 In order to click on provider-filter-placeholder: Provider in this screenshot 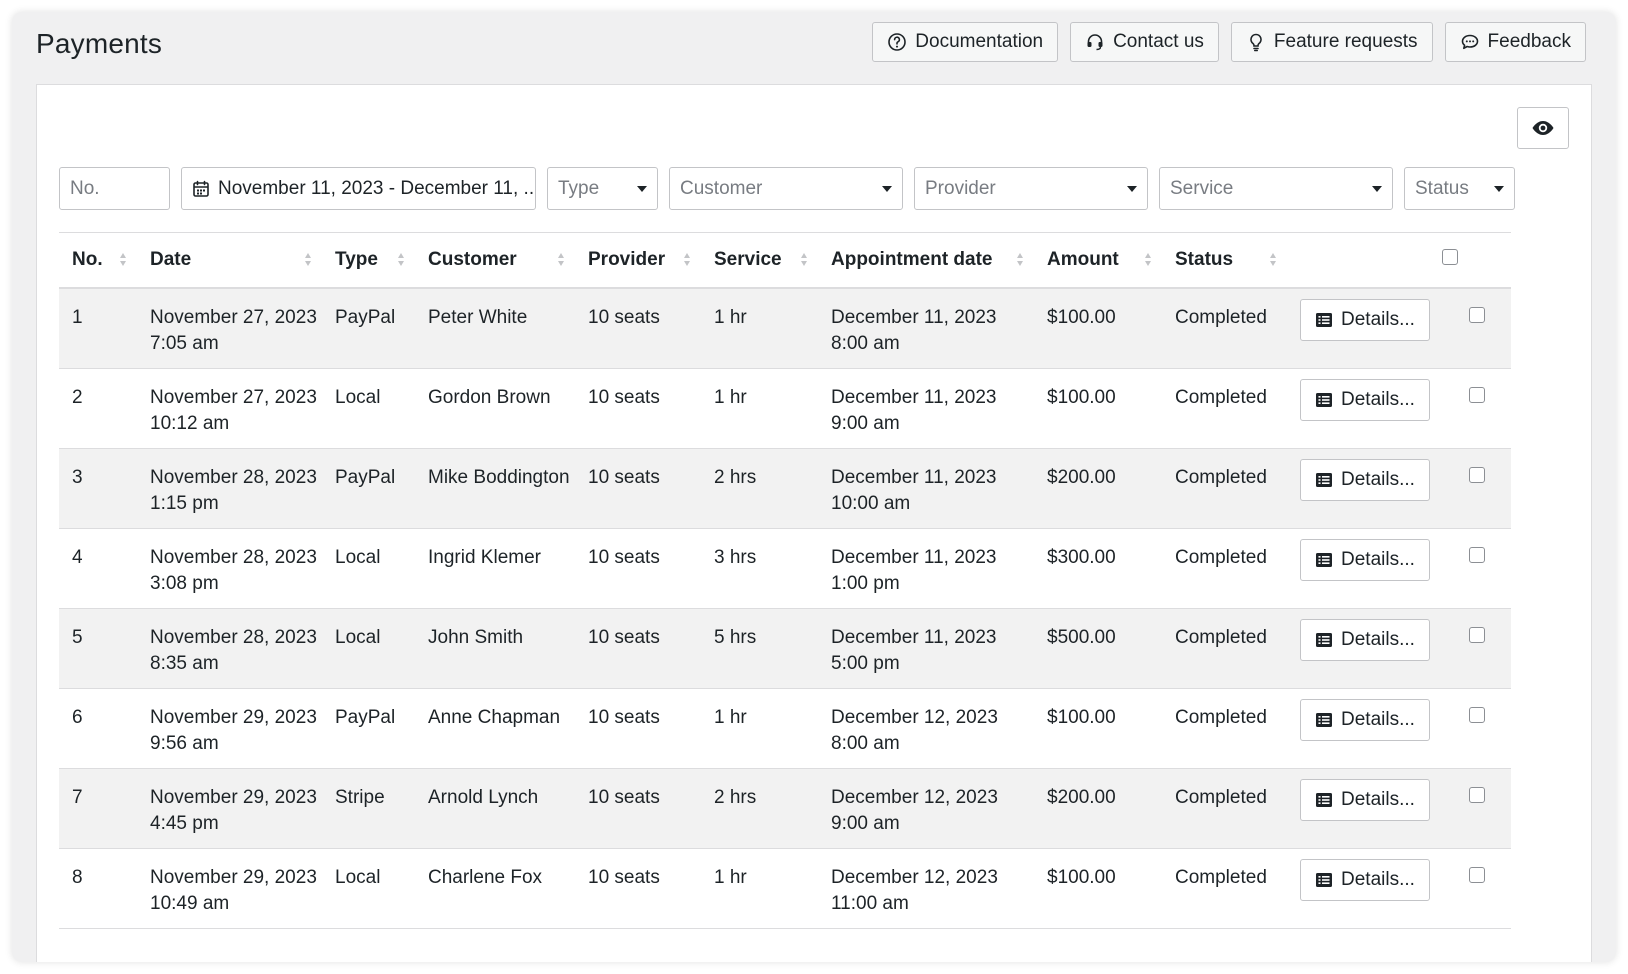, I will do `click(960, 188)`.